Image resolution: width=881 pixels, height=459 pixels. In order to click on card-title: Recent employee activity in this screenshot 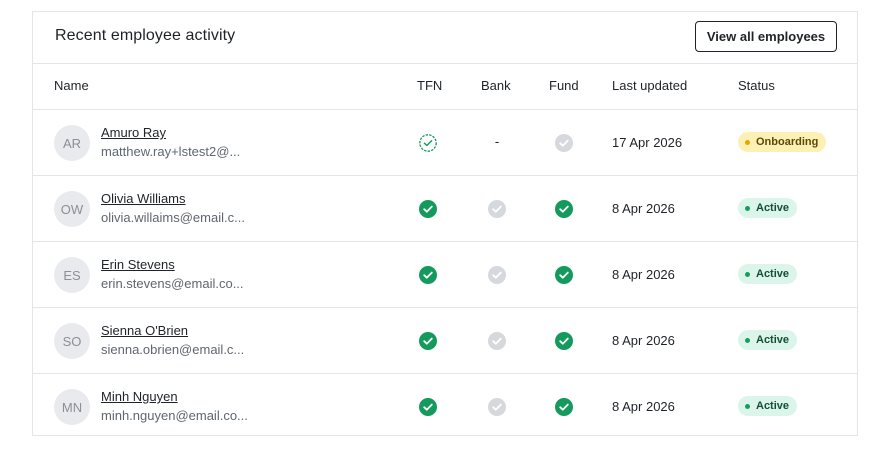, I will do `click(145, 35)`.